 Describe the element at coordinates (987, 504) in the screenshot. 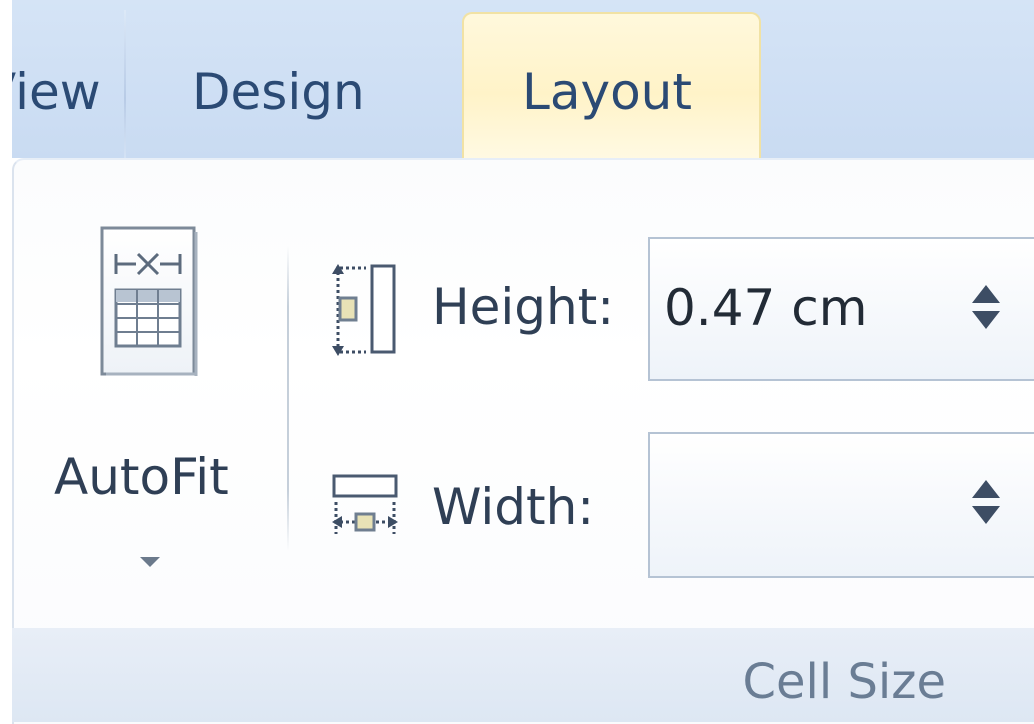

I see `width-spin-buttons` at that location.